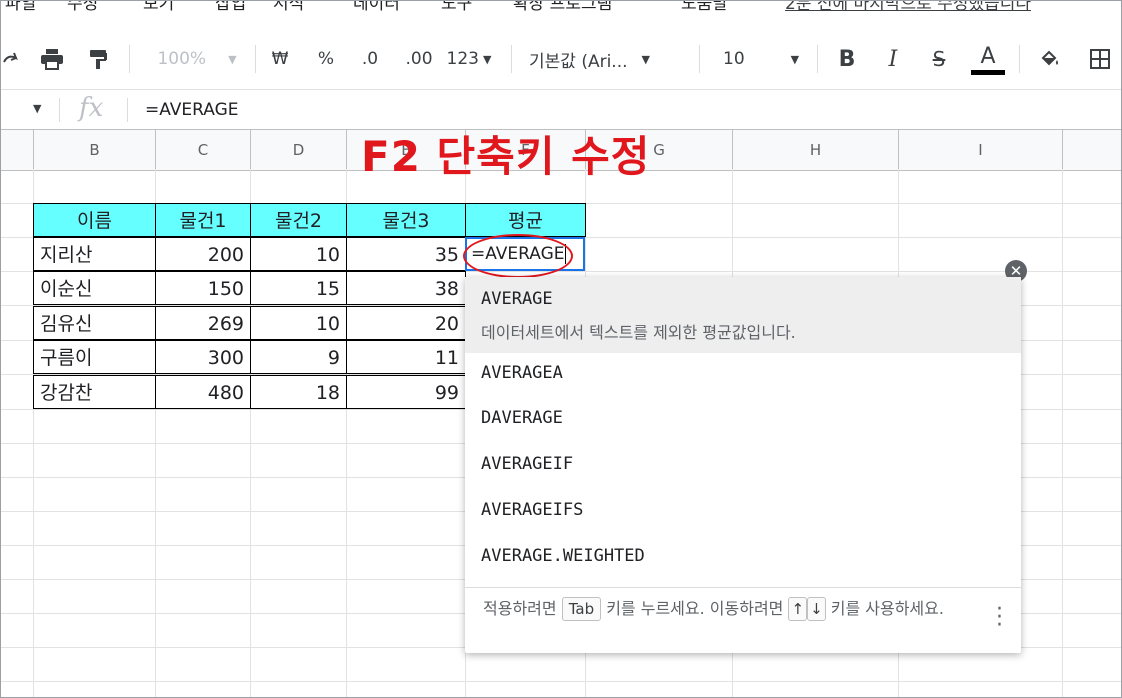  I want to click on column-header-i: I, so click(981, 150).